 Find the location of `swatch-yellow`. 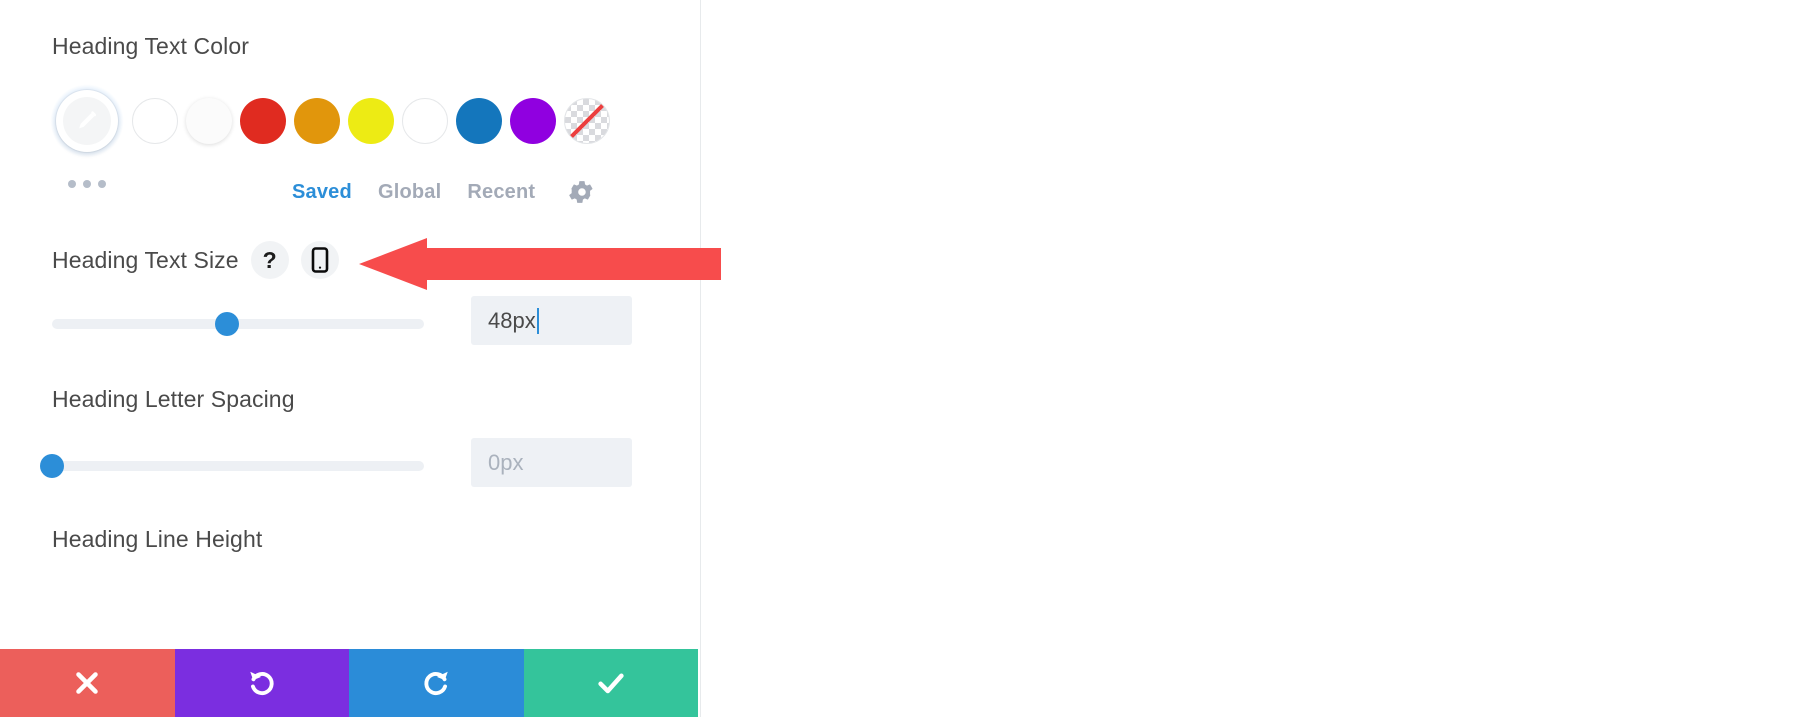

swatch-yellow is located at coordinates (371, 121).